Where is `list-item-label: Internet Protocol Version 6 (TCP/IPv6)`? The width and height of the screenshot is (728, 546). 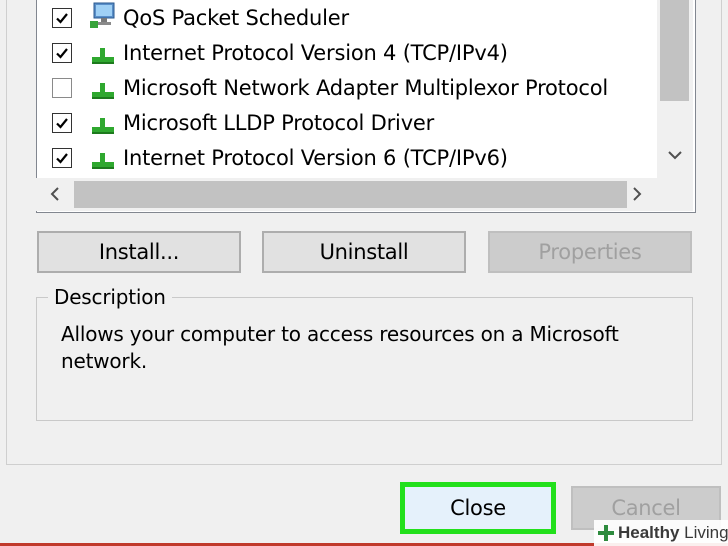 list-item-label: Internet Protocol Version 6 (TCP/IPv6) is located at coordinates (315, 158).